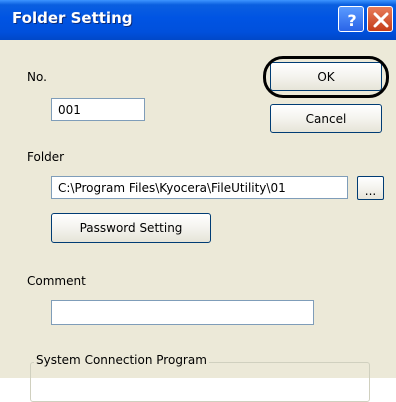  I want to click on cancel-button: Cancel, so click(326, 118).